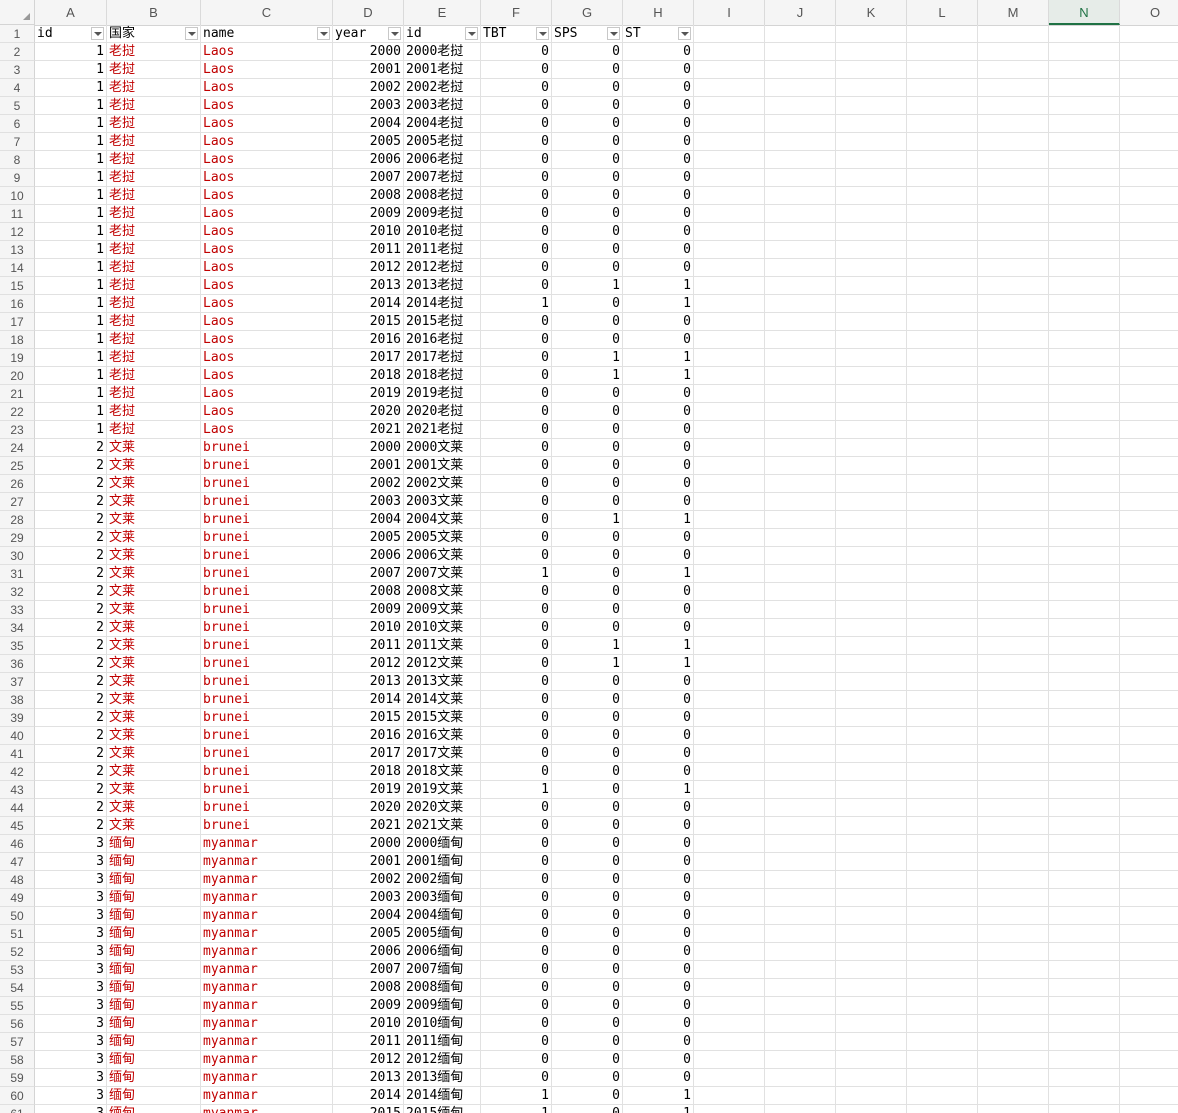  I want to click on cell-country-id: 3, so click(71, 970).